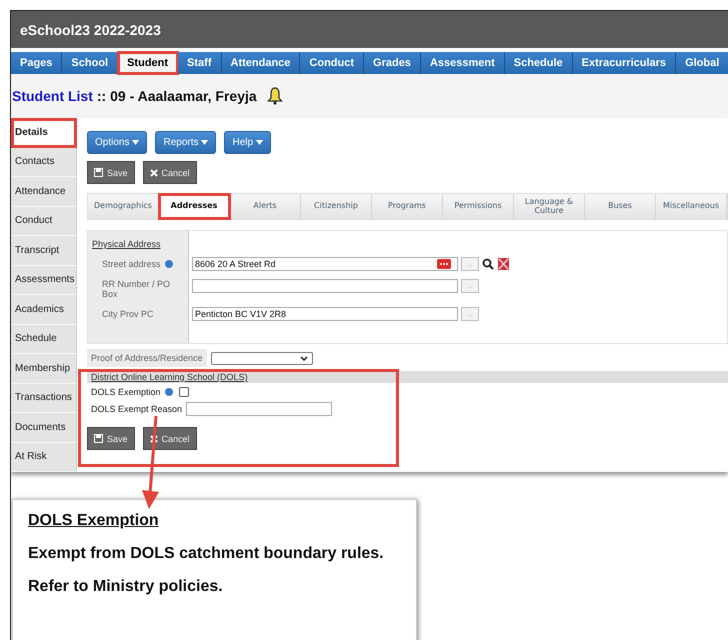  Describe the element at coordinates (126, 587) in the screenshot. I see `tooltip-text: Refer to Ministry policies.` at that location.